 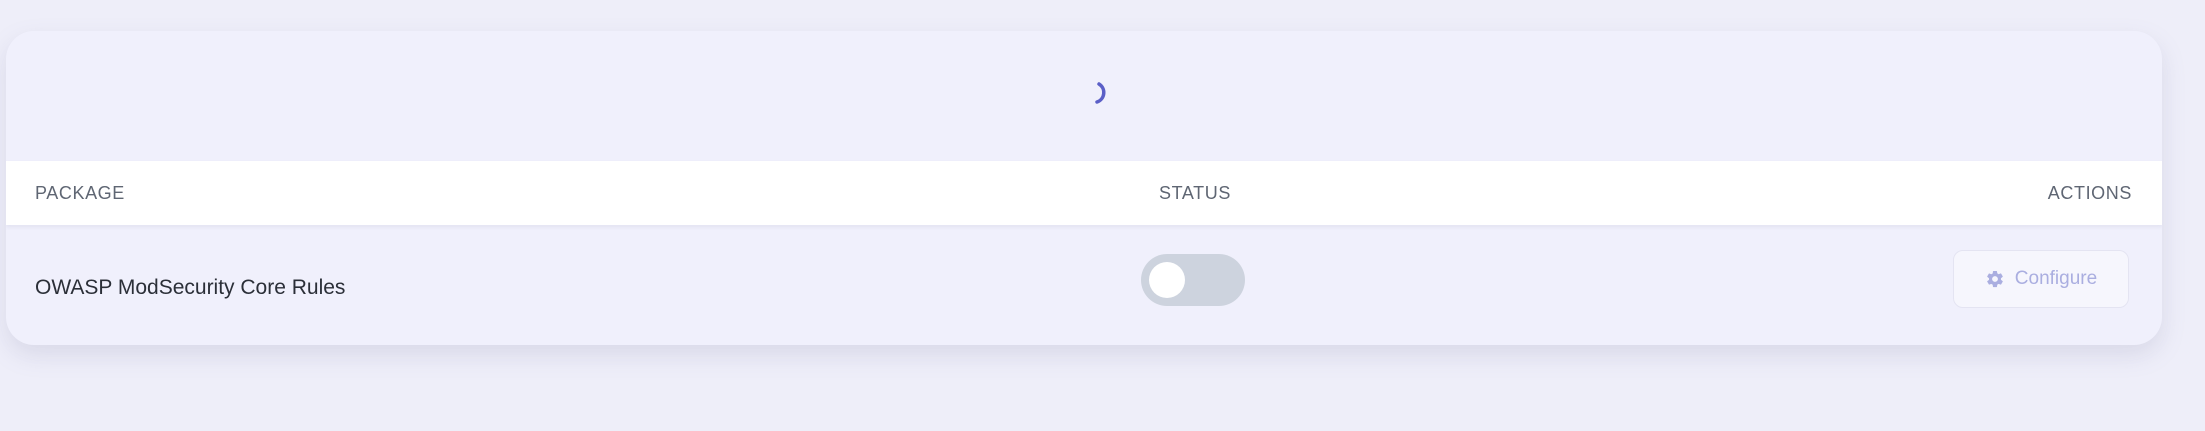 What do you see at coordinates (1195, 193) in the screenshot?
I see `column-header-status: STATUS` at bounding box center [1195, 193].